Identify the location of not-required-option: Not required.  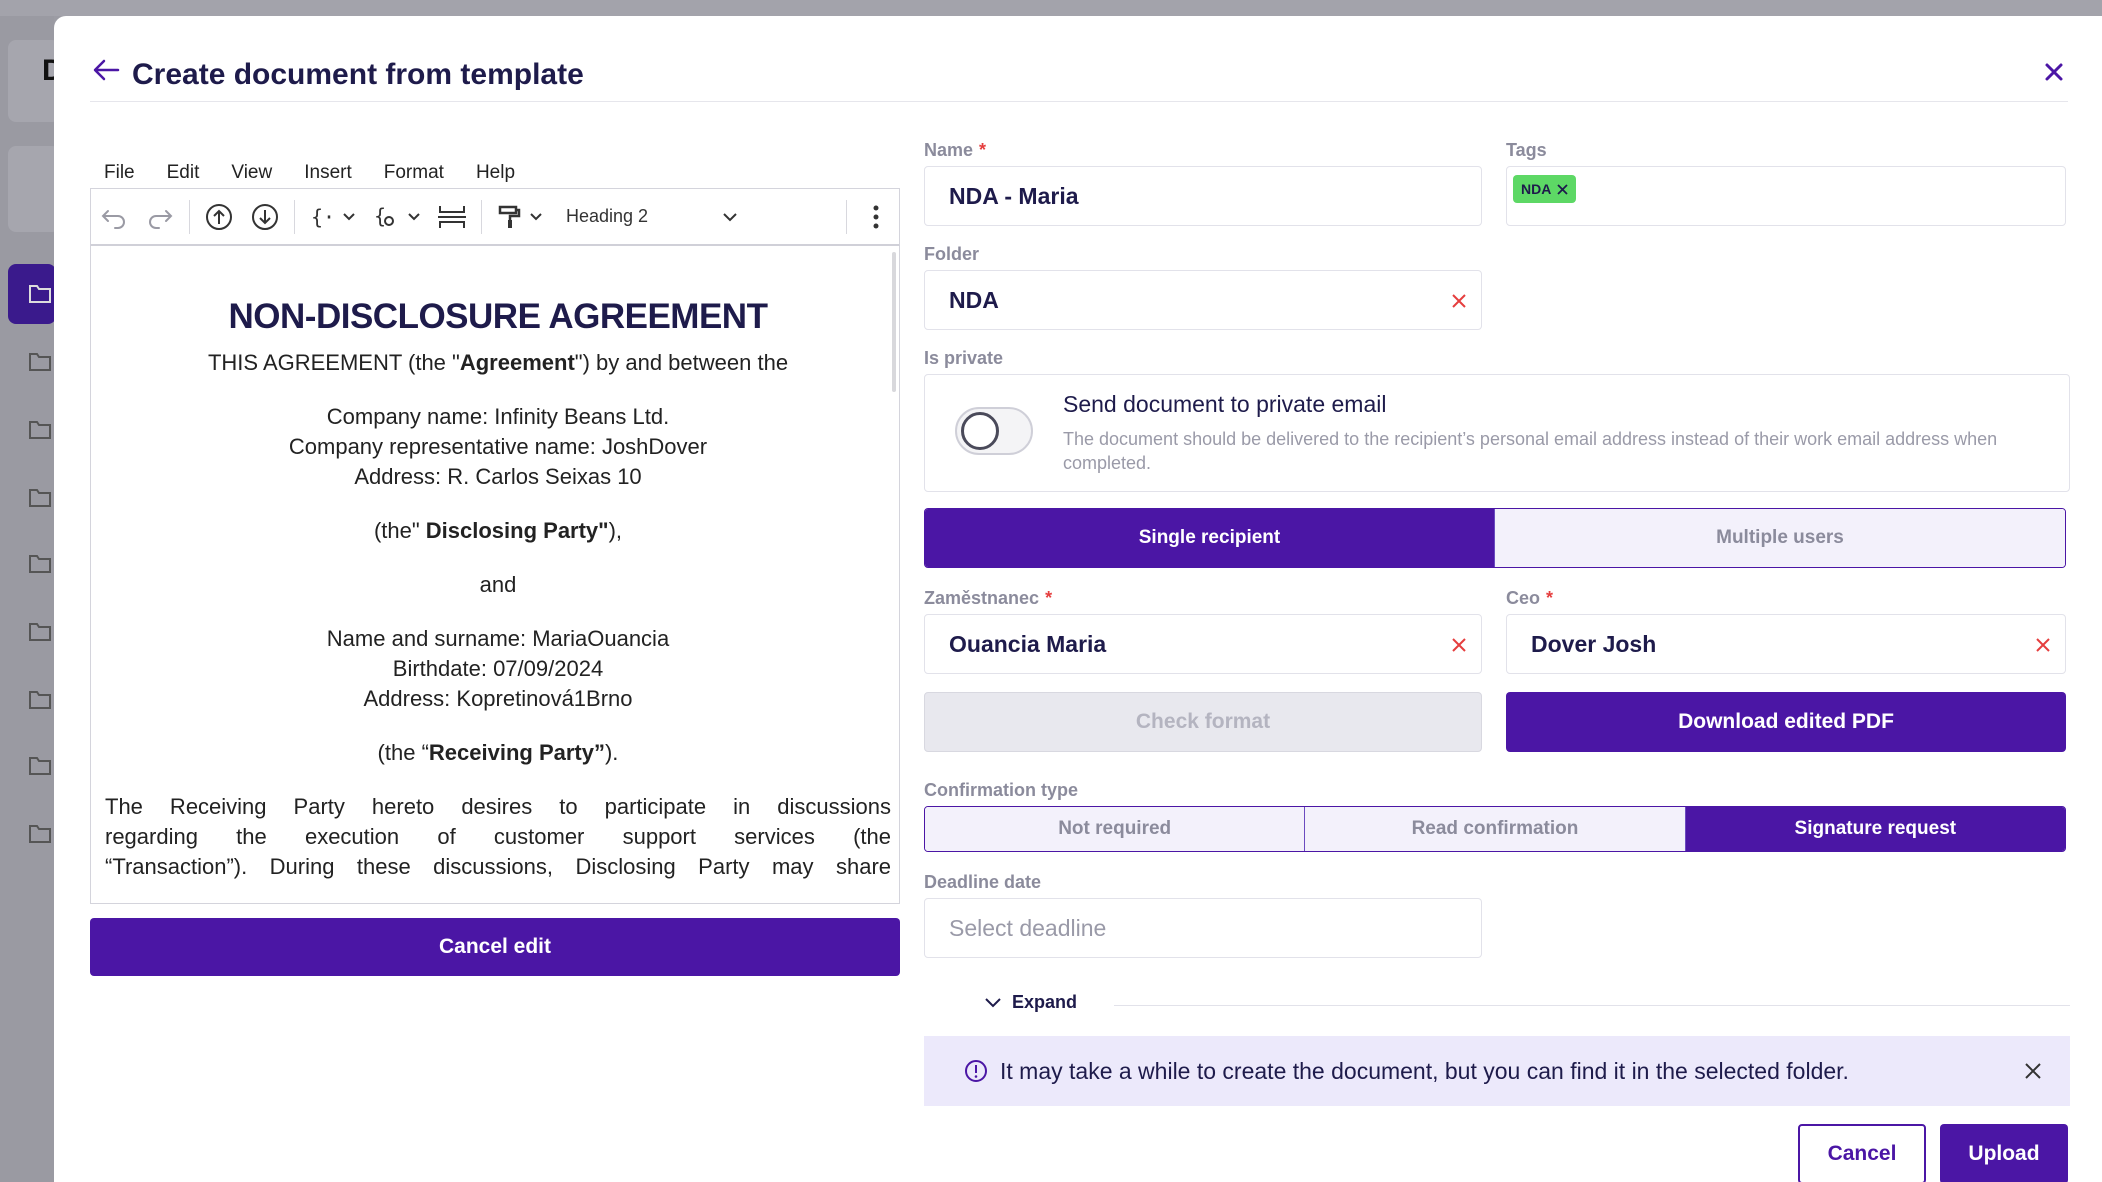
(1115, 829).